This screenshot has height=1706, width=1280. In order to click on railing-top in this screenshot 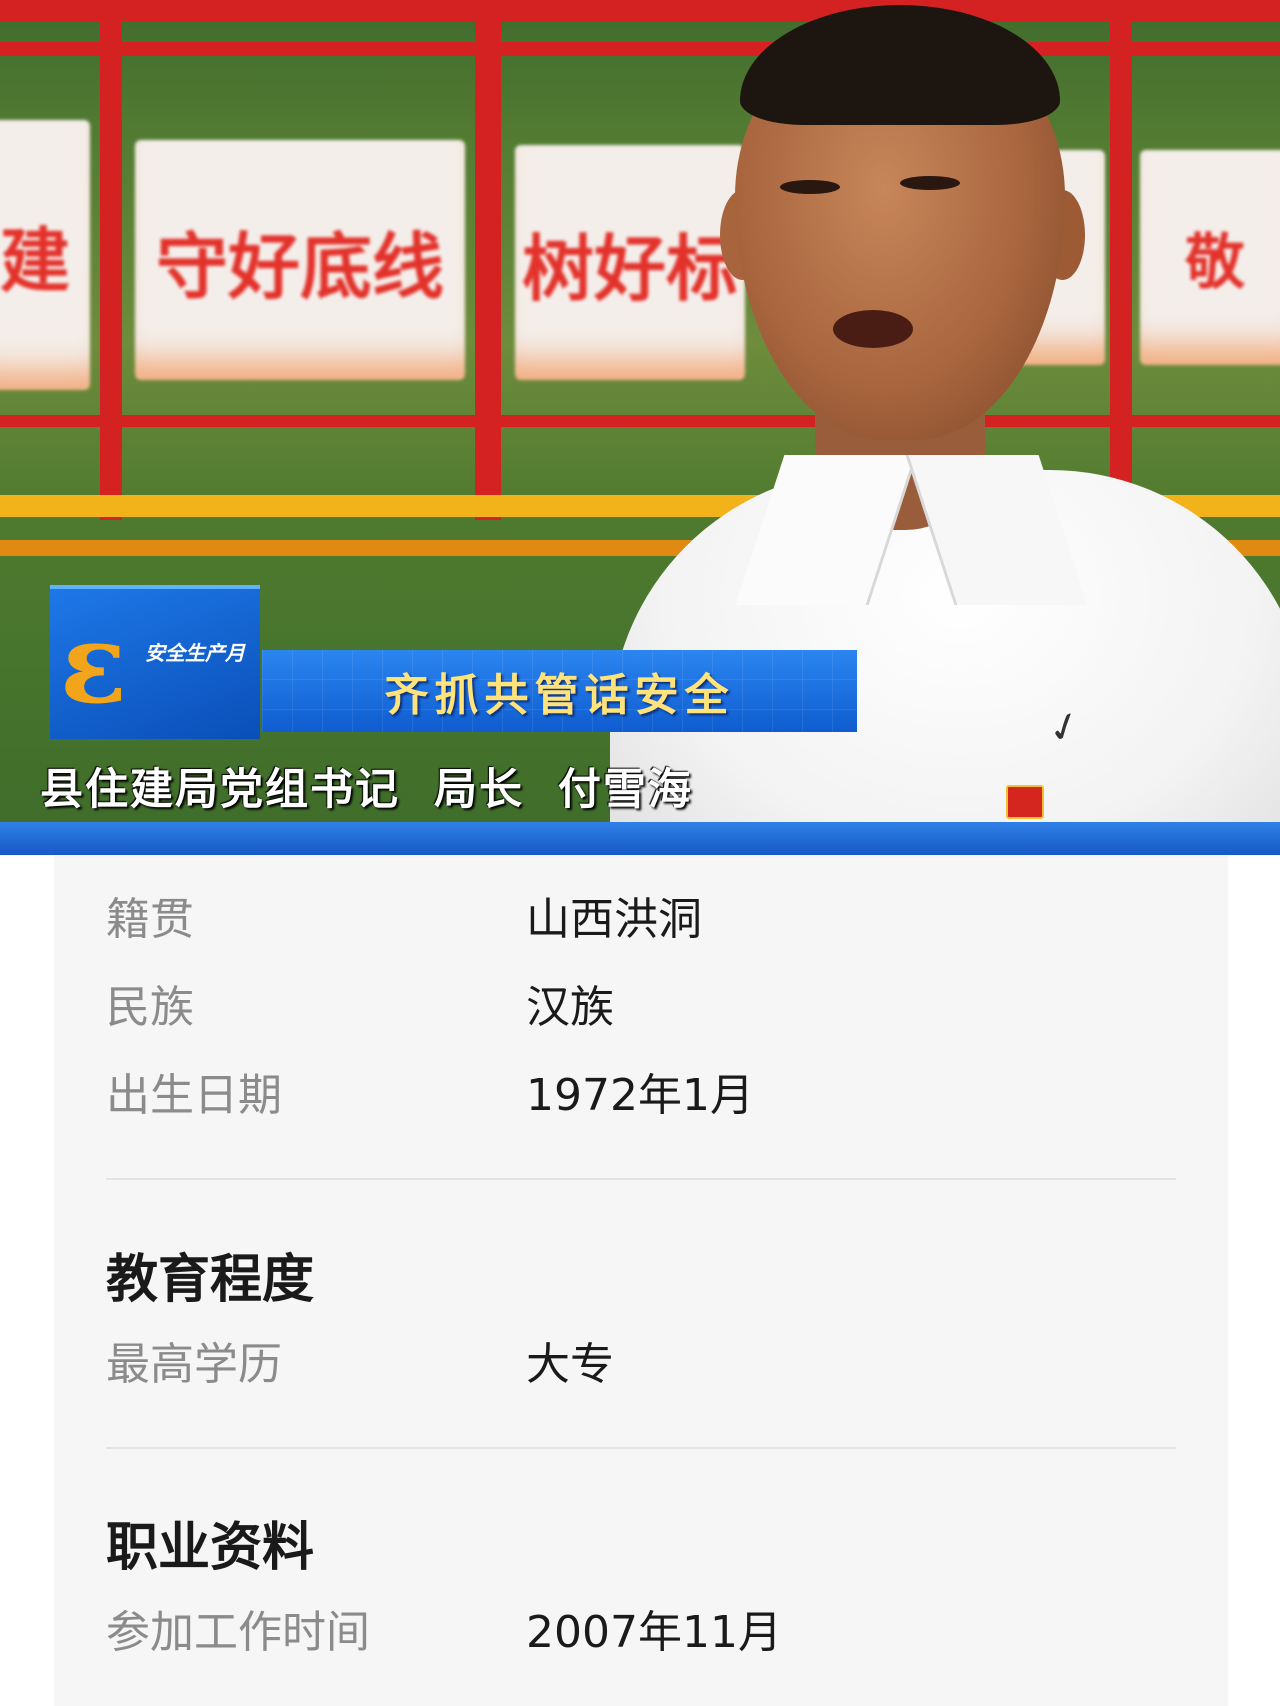, I will do `click(640, 11)`.